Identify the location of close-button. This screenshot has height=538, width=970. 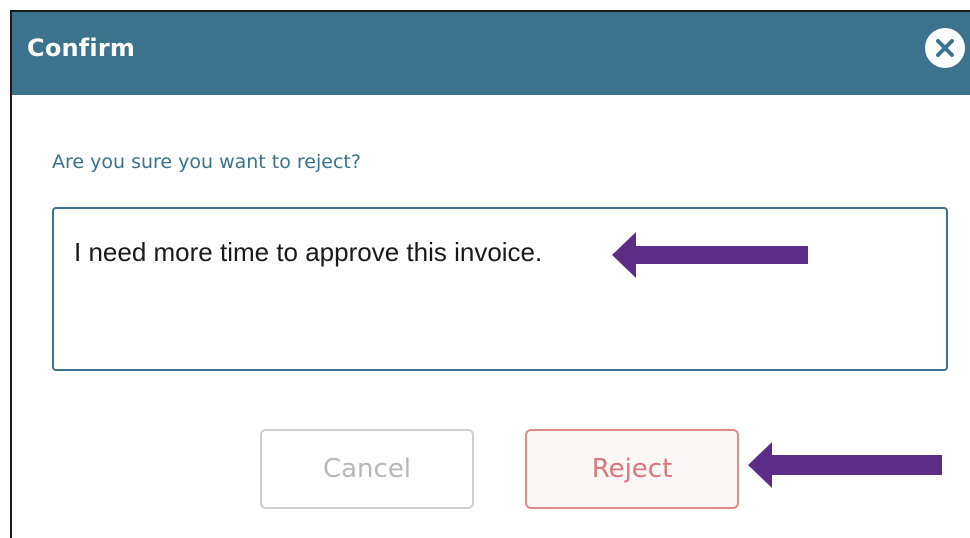
(945, 48).